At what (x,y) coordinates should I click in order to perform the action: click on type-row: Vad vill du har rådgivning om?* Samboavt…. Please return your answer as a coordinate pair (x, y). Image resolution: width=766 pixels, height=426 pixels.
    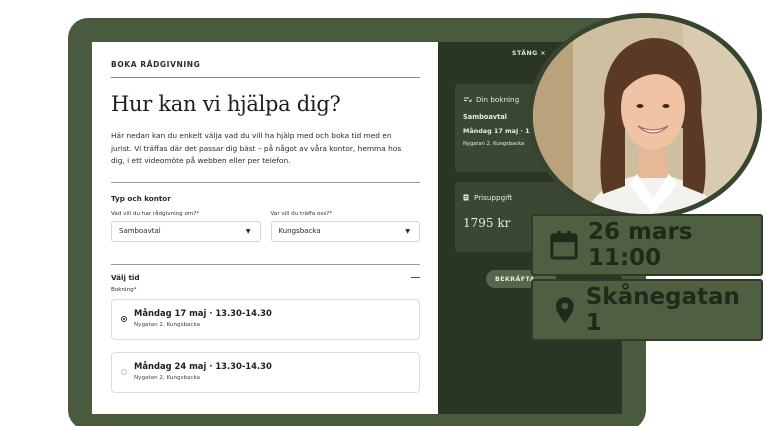
    Looking at the image, I should click on (265, 226).